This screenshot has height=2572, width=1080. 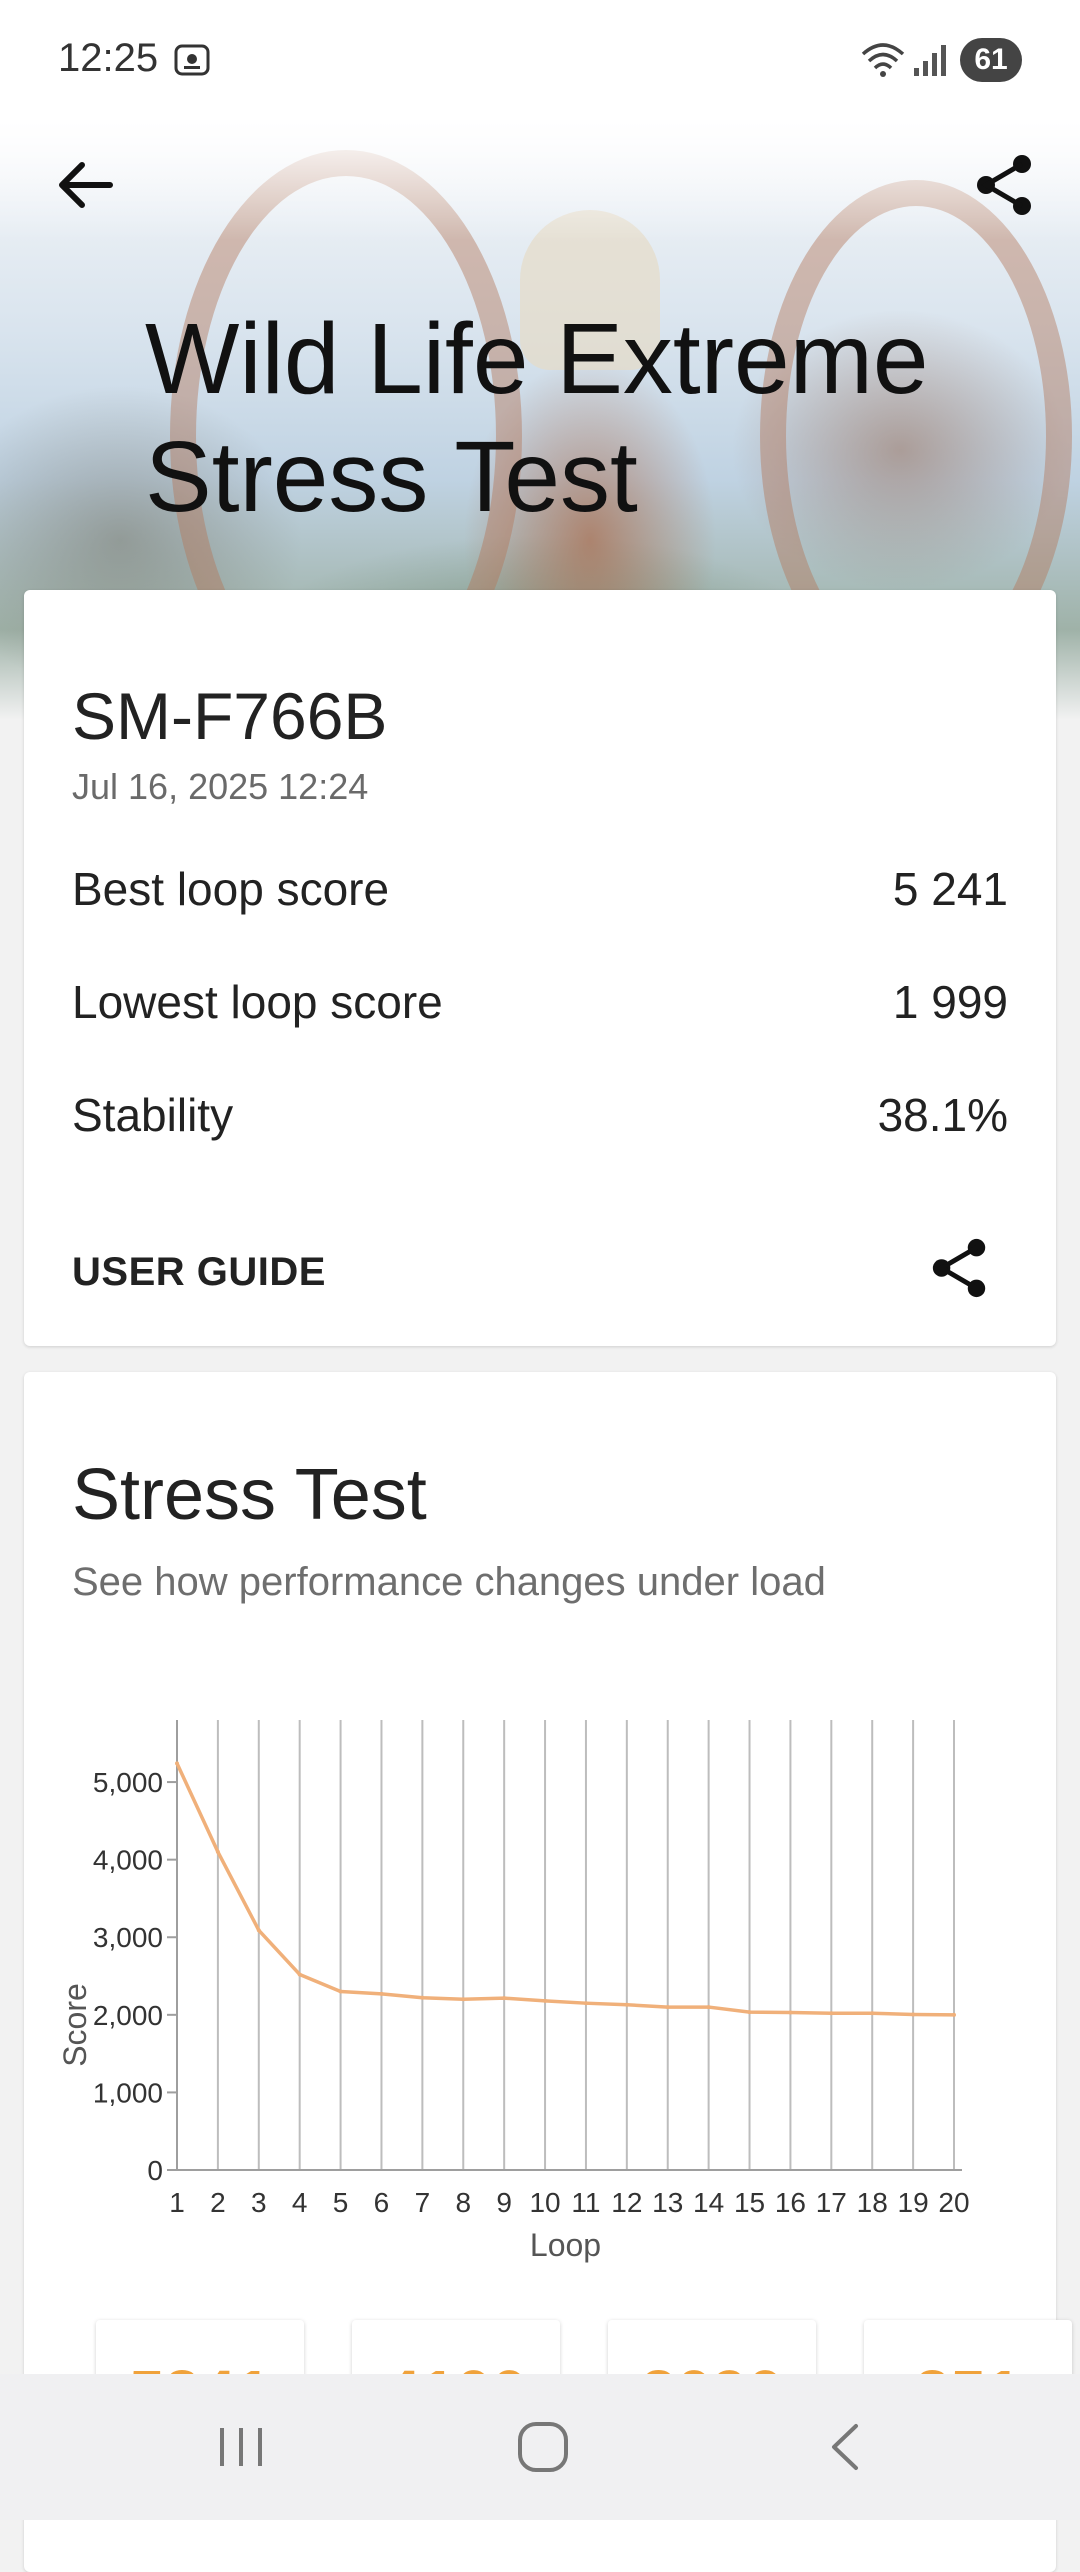 I want to click on best-loop-row: Best loop score 5 241, so click(x=540, y=892).